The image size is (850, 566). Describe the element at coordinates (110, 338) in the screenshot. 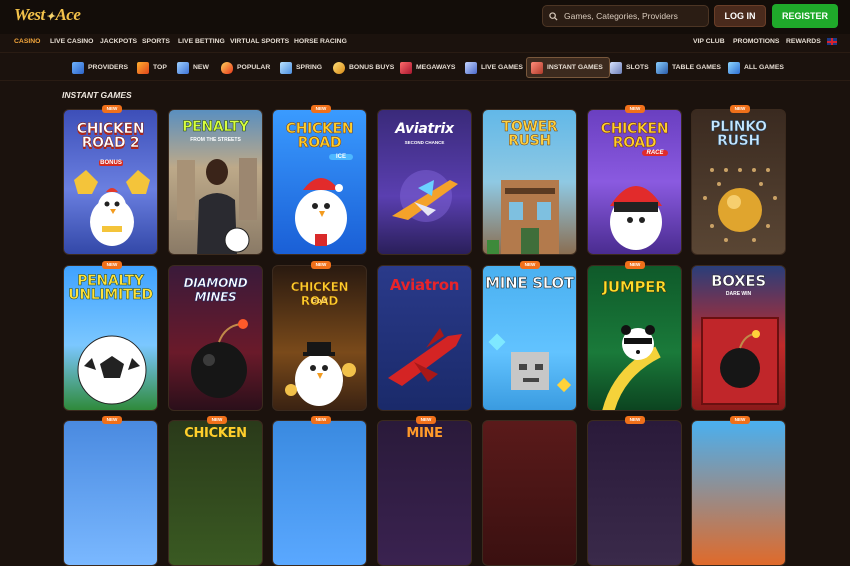

I see `game-card-penalty-unlimited: PENALTY UNLIMITED` at that location.